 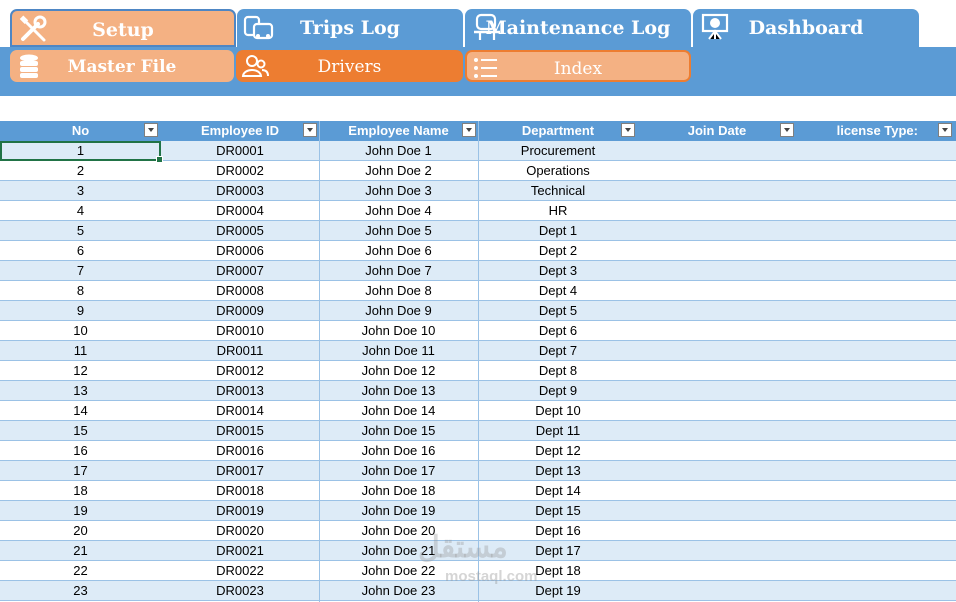 What do you see at coordinates (80, 551) in the screenshot?
I see `cell-no: 21` at bounding box center [80, 551].